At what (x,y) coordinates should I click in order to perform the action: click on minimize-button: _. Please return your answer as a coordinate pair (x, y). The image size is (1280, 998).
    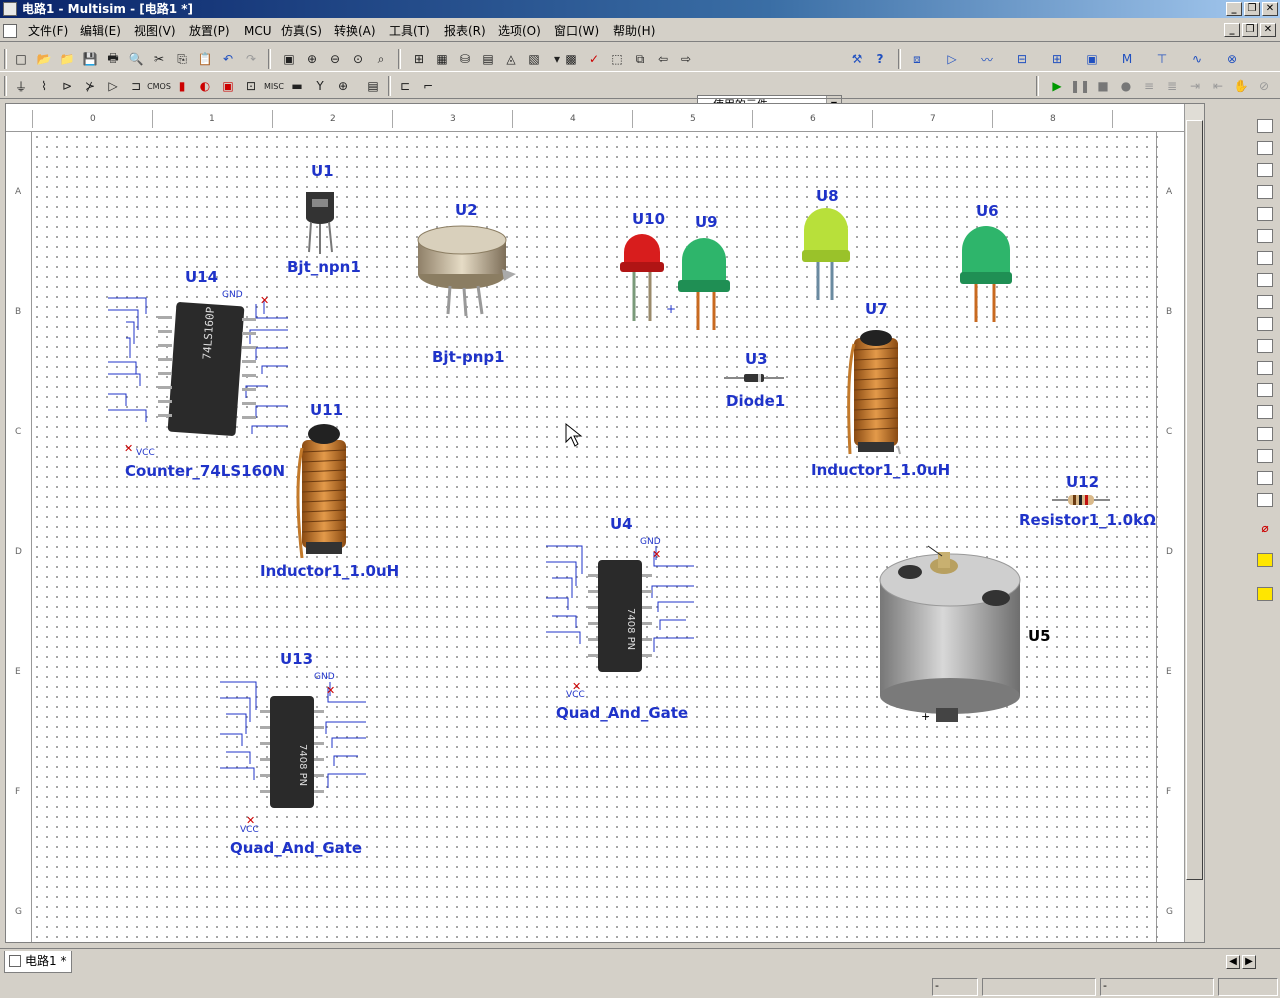
    Looking at the image, I should click on (1234, 9).